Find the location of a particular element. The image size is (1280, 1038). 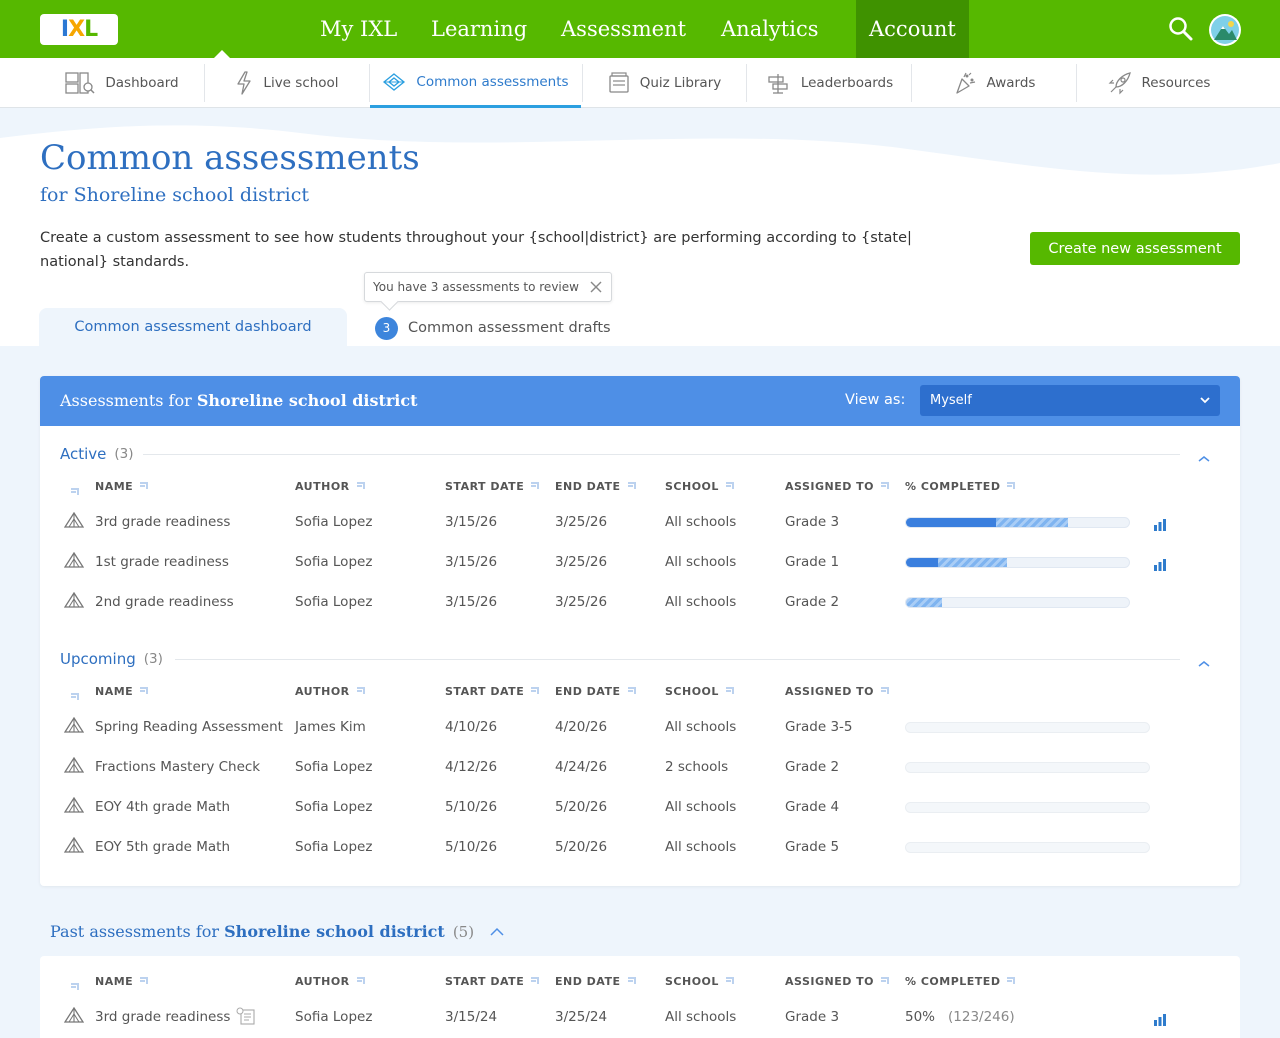

page-title: Common assessments is located at coordinates (230, 158).